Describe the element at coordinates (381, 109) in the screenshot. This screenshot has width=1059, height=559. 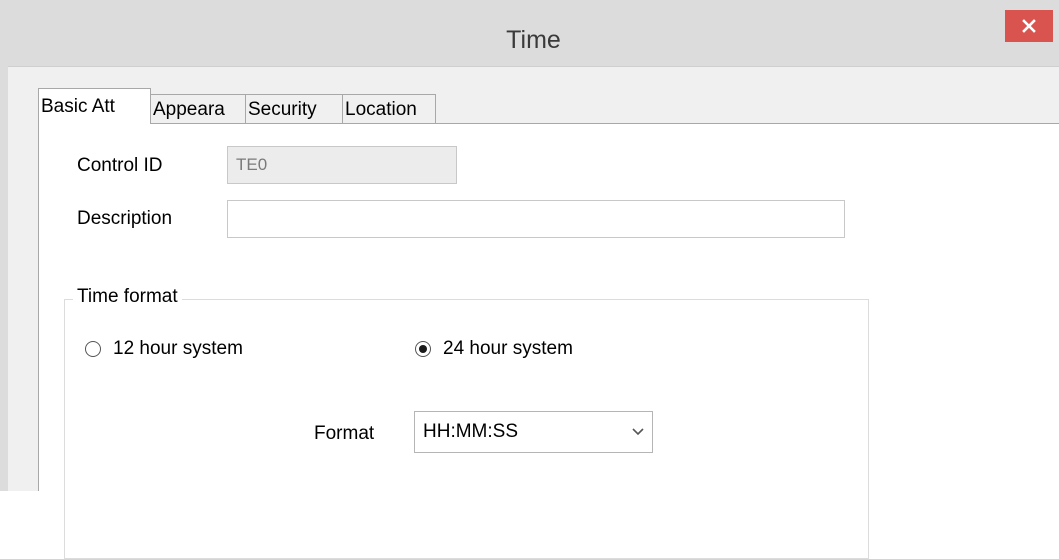
I see `tab-label: Location` at that location.